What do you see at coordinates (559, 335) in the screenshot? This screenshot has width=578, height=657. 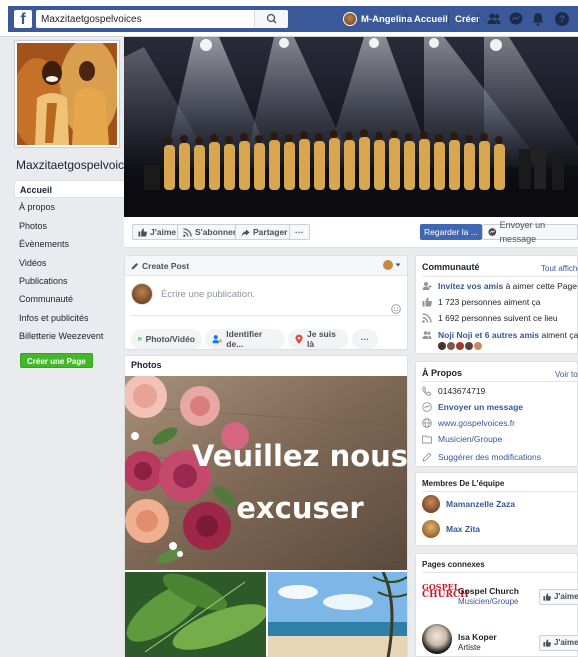 I see `friends-like-rest: aiment ça` at bounding box center [559, 335].